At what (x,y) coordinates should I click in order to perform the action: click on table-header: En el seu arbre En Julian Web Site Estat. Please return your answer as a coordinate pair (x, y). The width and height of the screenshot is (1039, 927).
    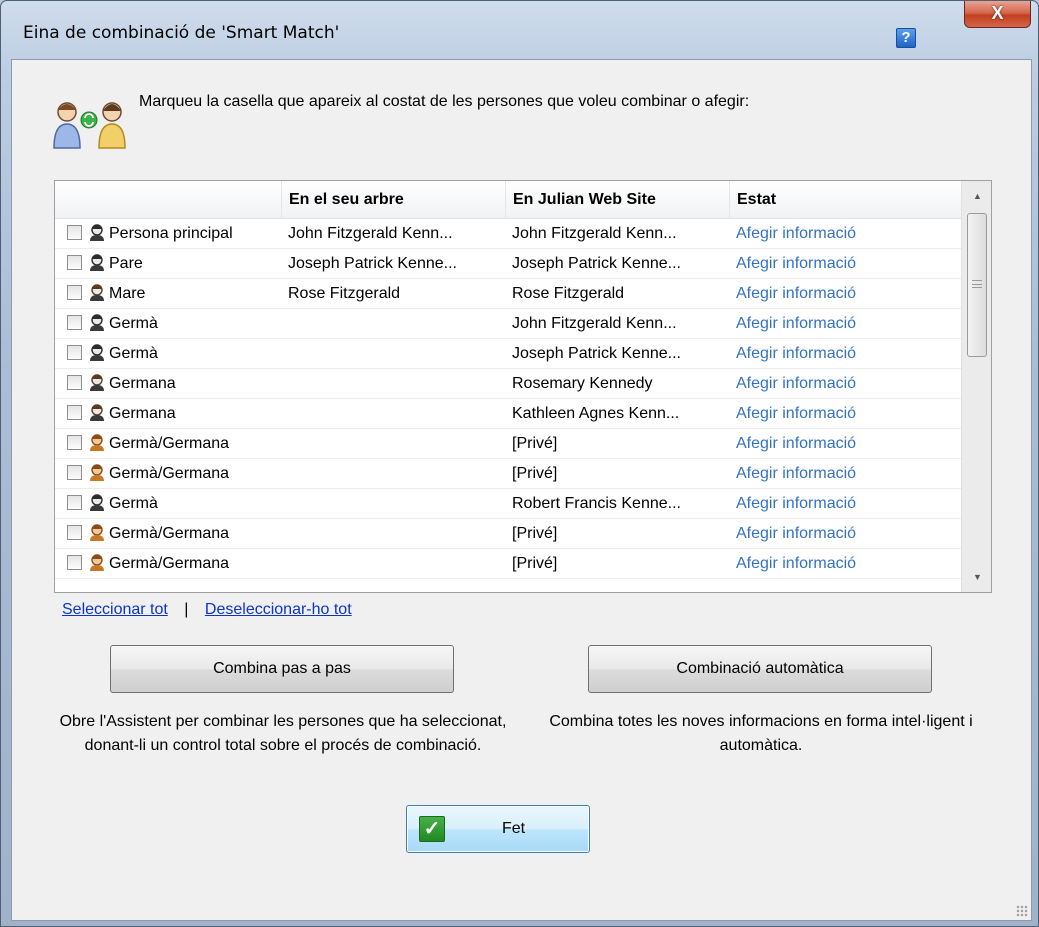
    Looking at the image, I should click on (508, 200).